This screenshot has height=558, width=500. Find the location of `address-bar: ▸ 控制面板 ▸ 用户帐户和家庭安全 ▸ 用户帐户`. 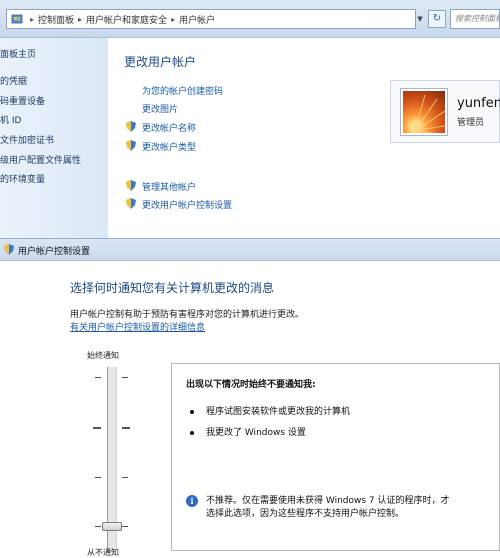

address-bar: ▸ 控制面板 ▸ 用户帐户和家庭安全 ▸ 用户帐户 is located at coordinates (211, 19).